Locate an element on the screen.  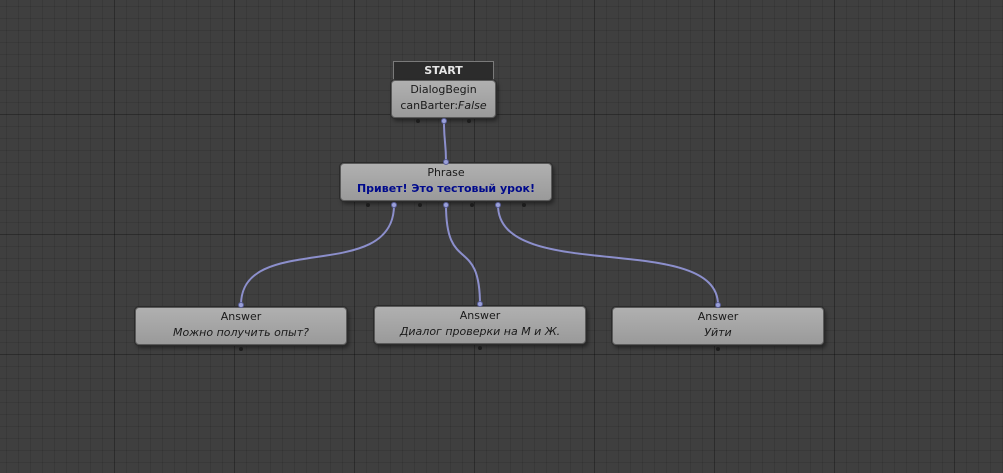
phrase-node: Phrase Привет! Это тестовый урок! is located at coordinates (446, 182).